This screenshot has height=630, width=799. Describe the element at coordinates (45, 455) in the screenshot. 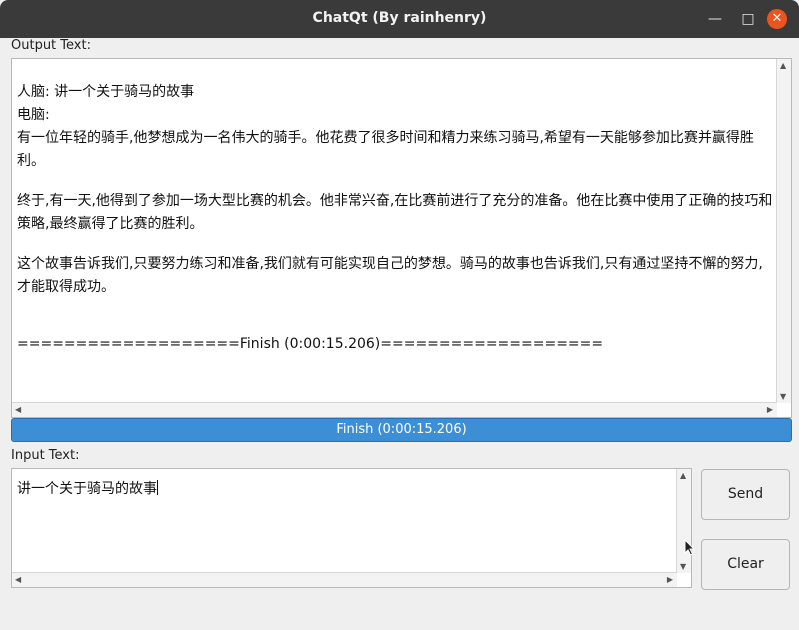

I see `input-label: Input Text:` at that location.